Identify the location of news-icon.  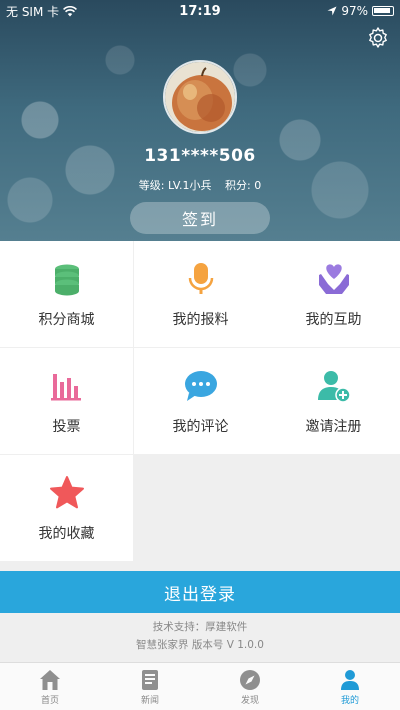
(150, 679).